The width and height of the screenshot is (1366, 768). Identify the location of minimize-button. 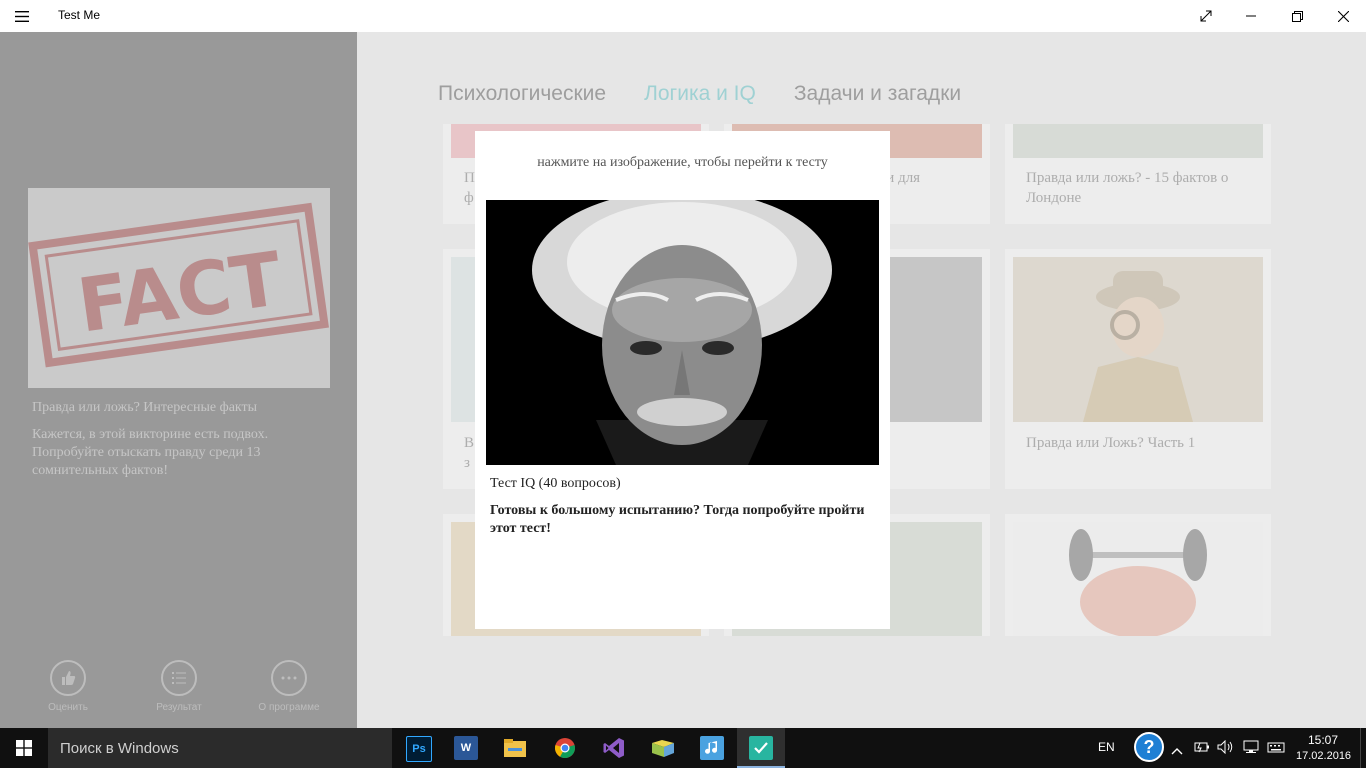
(1251, 16).